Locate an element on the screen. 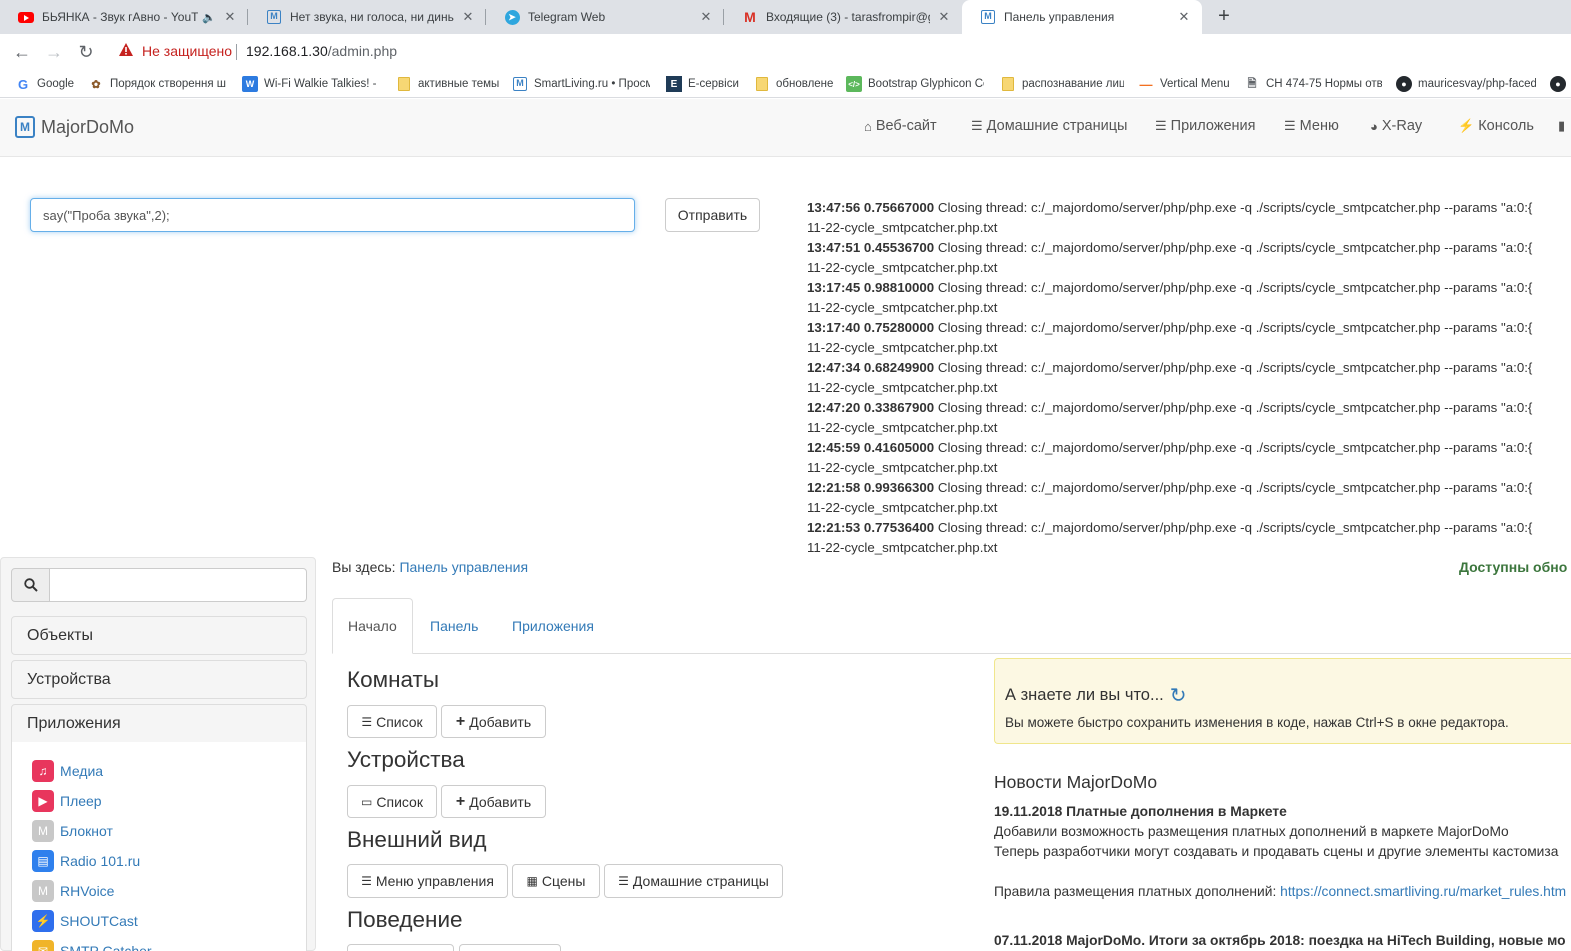 This screenshot has height=951, width=1571. devices-list-button: ▭ Список is located at coordinates (392, 801).